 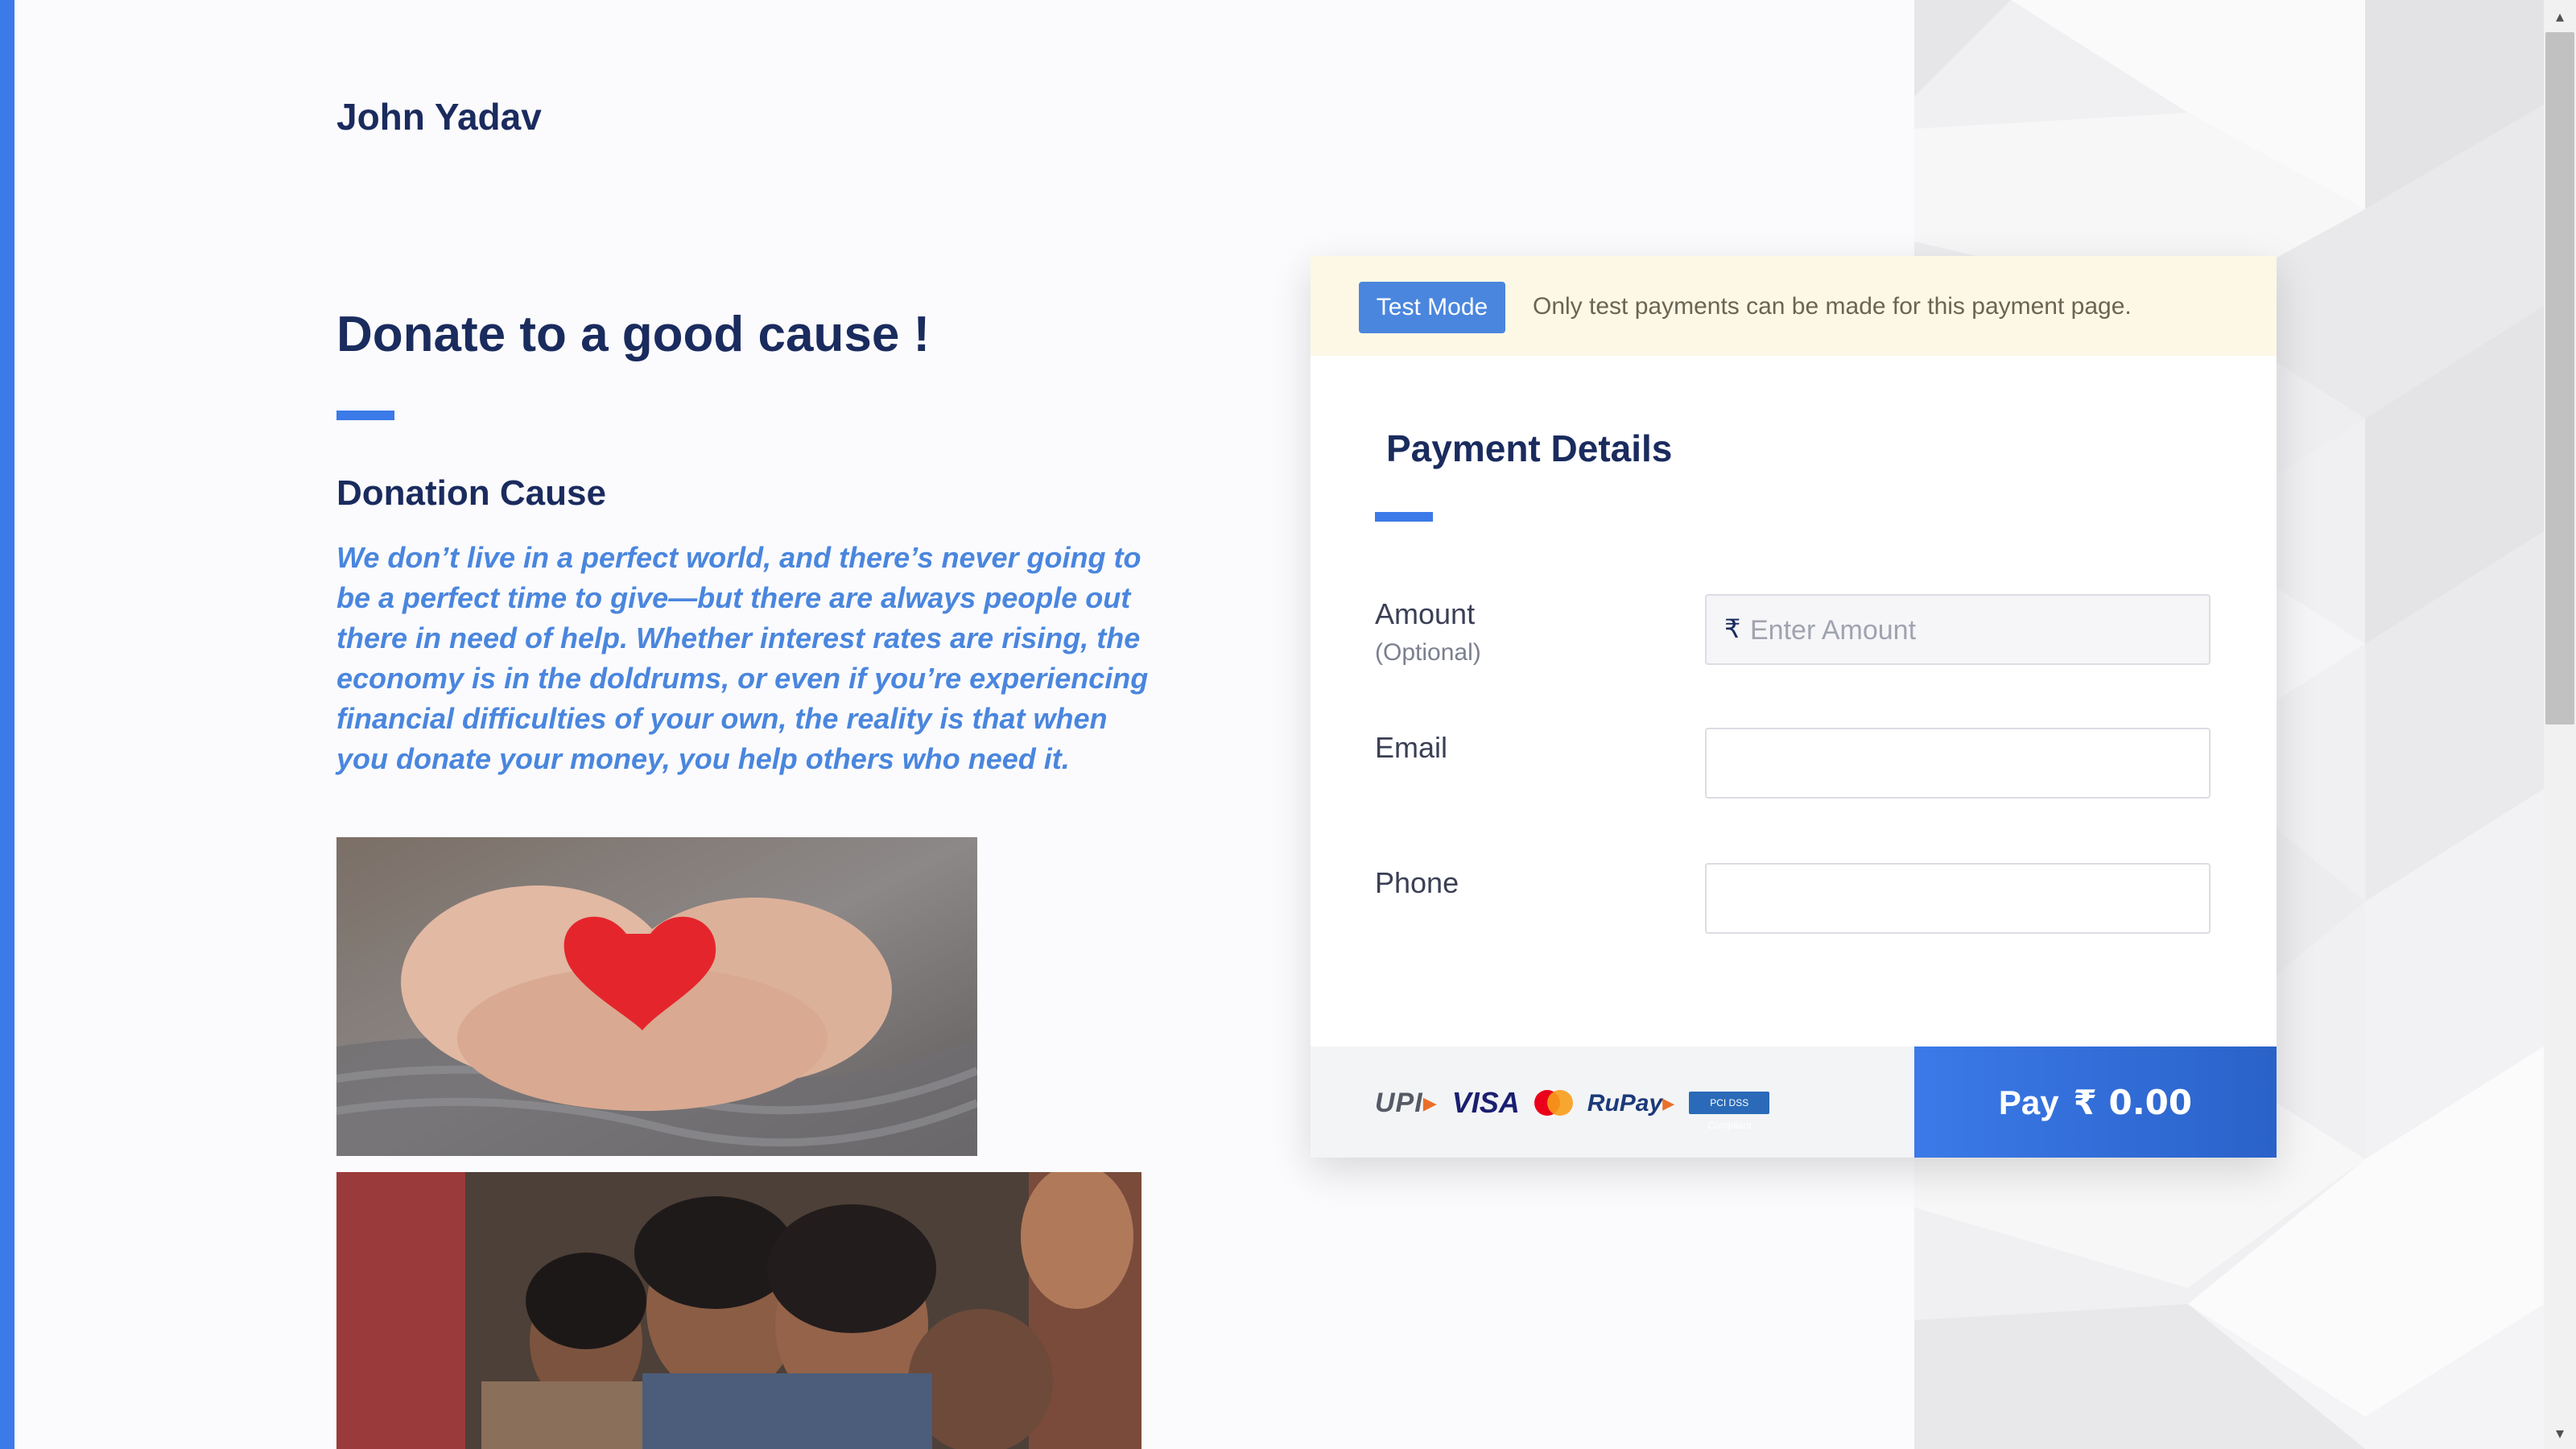 I want to click on scrollbar-thumb, so click(x=2559, y=378).